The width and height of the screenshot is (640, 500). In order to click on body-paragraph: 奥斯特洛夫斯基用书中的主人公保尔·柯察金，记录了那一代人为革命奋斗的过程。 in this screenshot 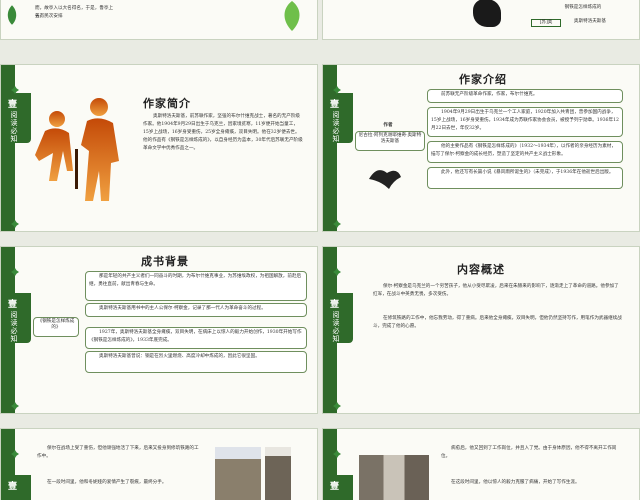, I will do `click(182, 308)`.